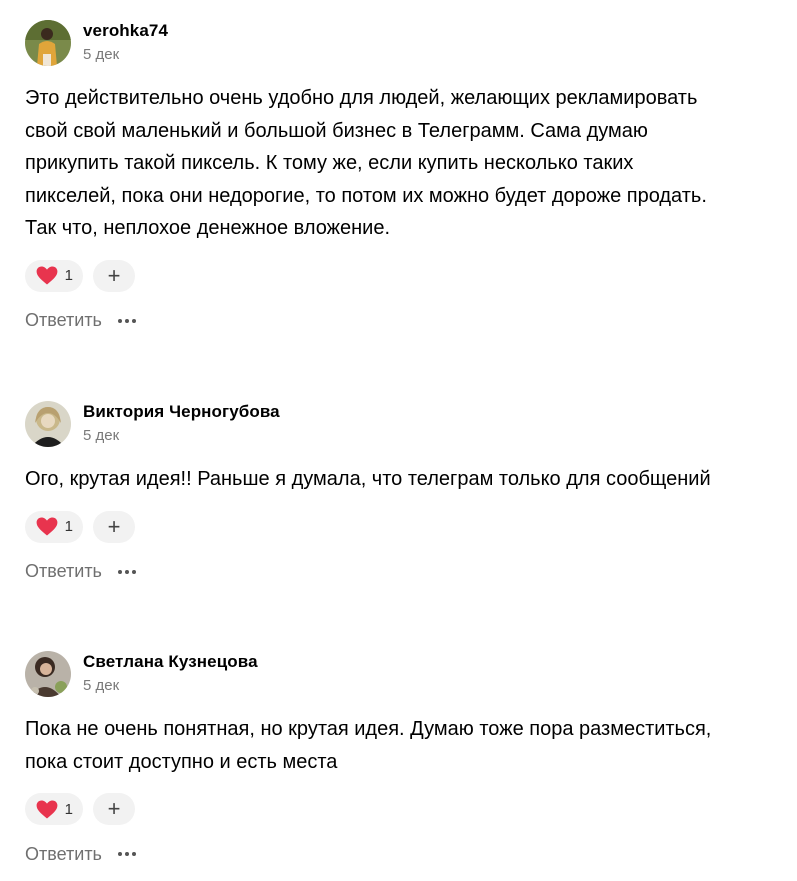 The height and width of the screenshot is (881, 797). Describe the element at coordinates (125, 31) in the screenshot. I see `comment-author: verohka74` at that location.